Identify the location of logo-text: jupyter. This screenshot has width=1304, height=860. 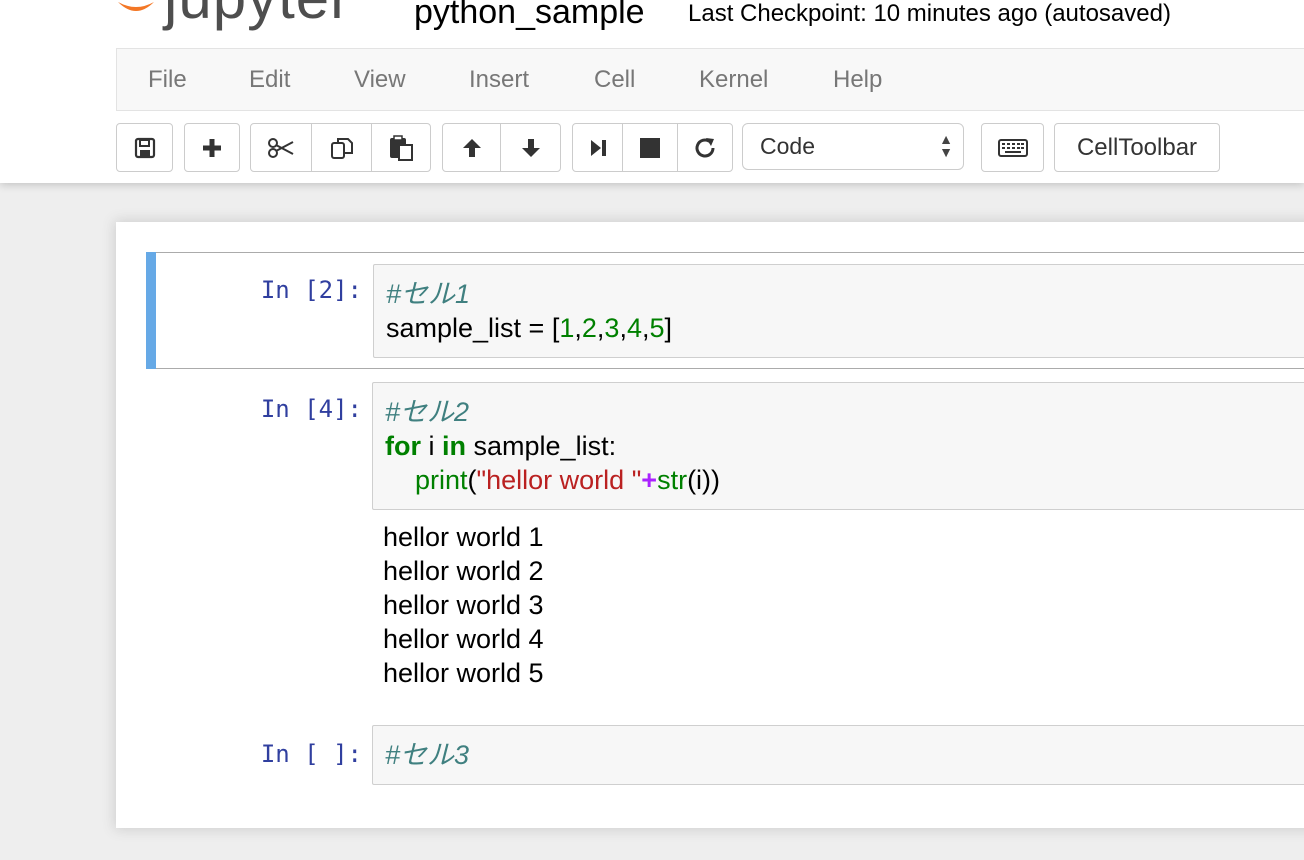
(257, 14).